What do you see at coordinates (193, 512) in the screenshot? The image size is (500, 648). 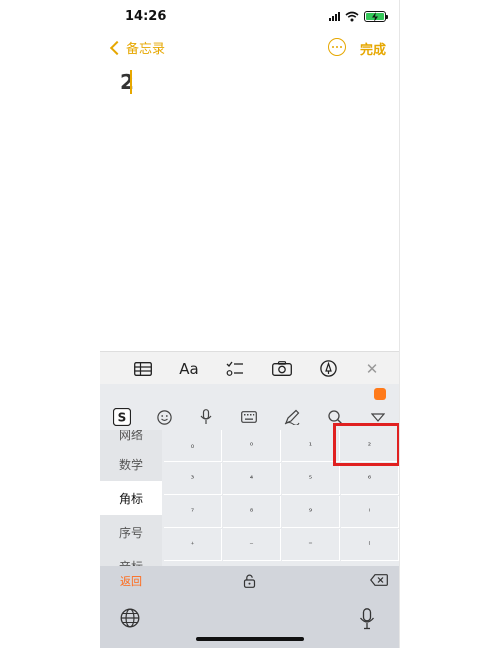 I see `symbol-key: ⁷` at bounding box center [193, 512].